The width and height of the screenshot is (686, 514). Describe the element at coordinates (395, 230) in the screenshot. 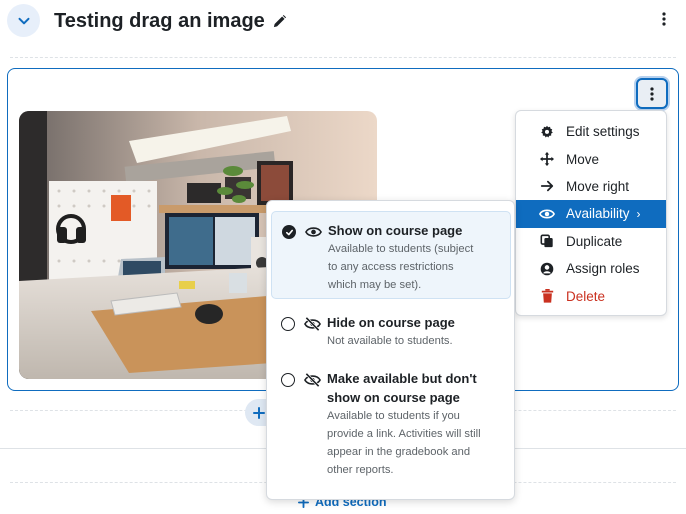

I see `option-title: Show on course page` at that location.